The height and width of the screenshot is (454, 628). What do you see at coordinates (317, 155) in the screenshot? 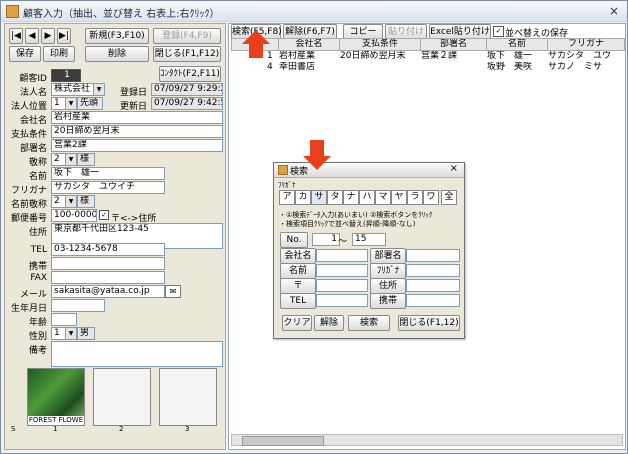
I see `arrow-down-annotation` at bounding box center [317, 155].